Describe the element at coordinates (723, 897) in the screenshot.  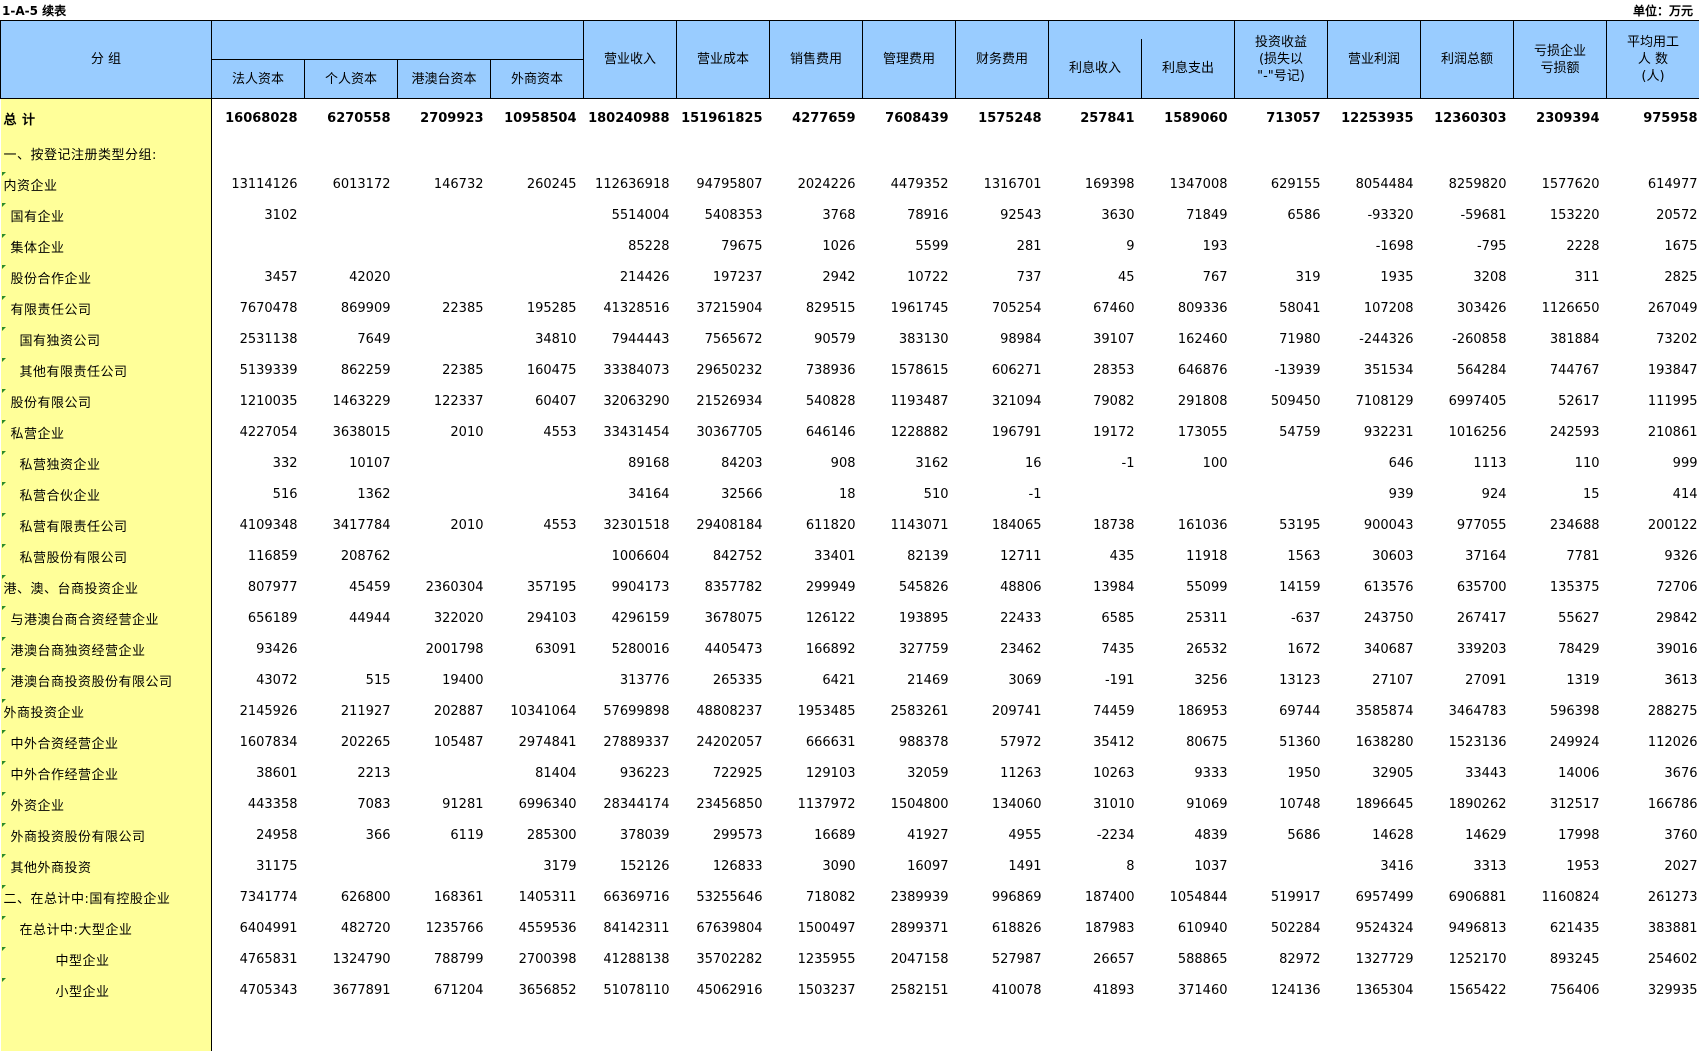
I see `table-cell: 53255646` at that location.